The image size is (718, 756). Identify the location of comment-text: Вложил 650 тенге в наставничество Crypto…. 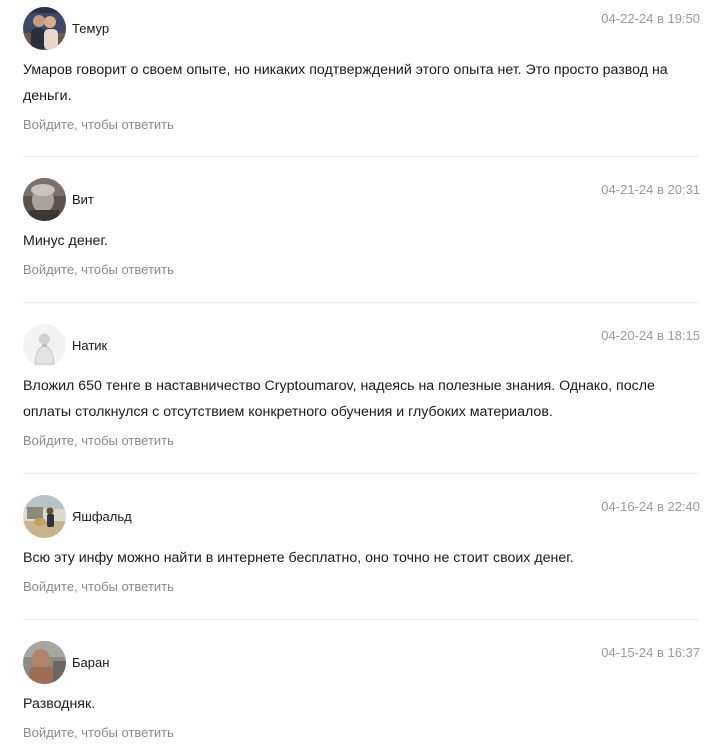
(339, 399).